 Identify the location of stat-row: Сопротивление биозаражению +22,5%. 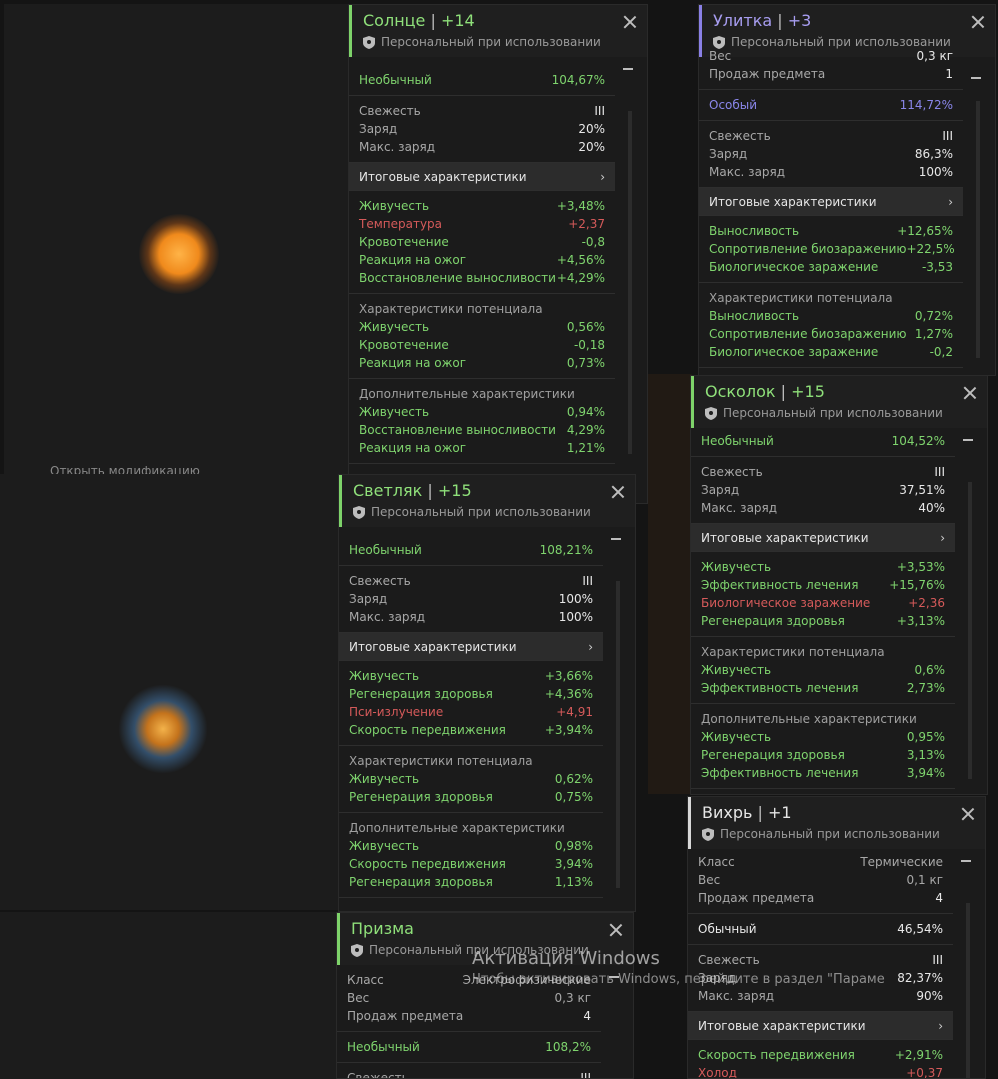
(832, 249).